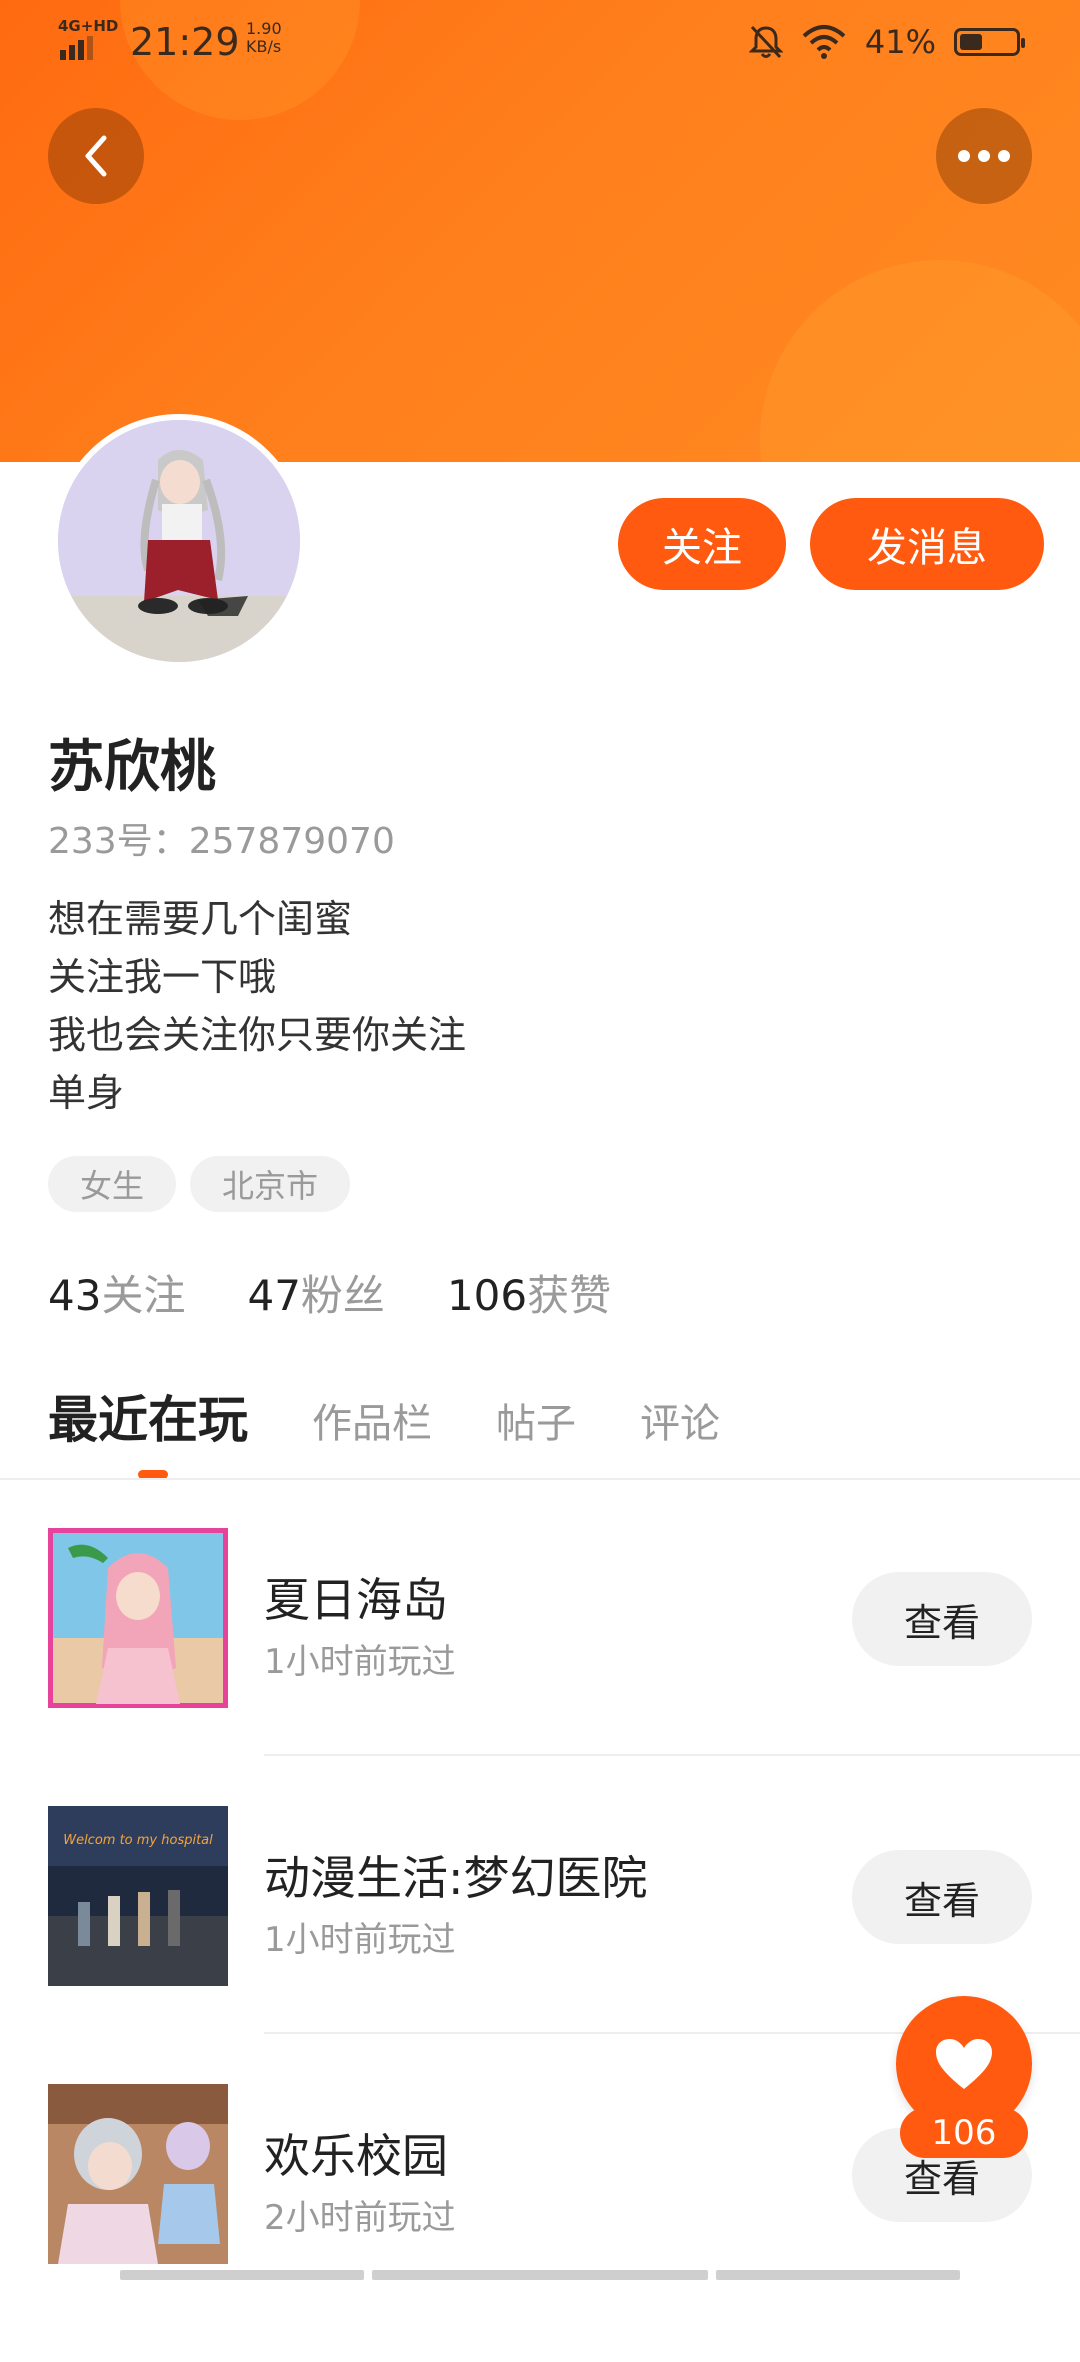 This screenshot has width=1080, height=2362. Describe the element at coordinates (360, 2218) in the screenshot. I see `game-last-played: 2小时前玩过` at that location.